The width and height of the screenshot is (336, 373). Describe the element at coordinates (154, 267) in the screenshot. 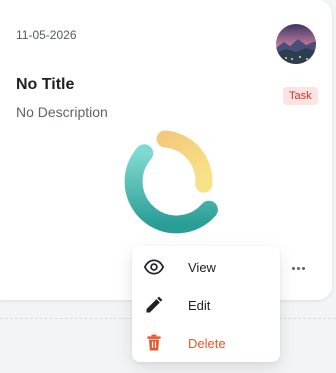

I see `eye-icon` at that location.